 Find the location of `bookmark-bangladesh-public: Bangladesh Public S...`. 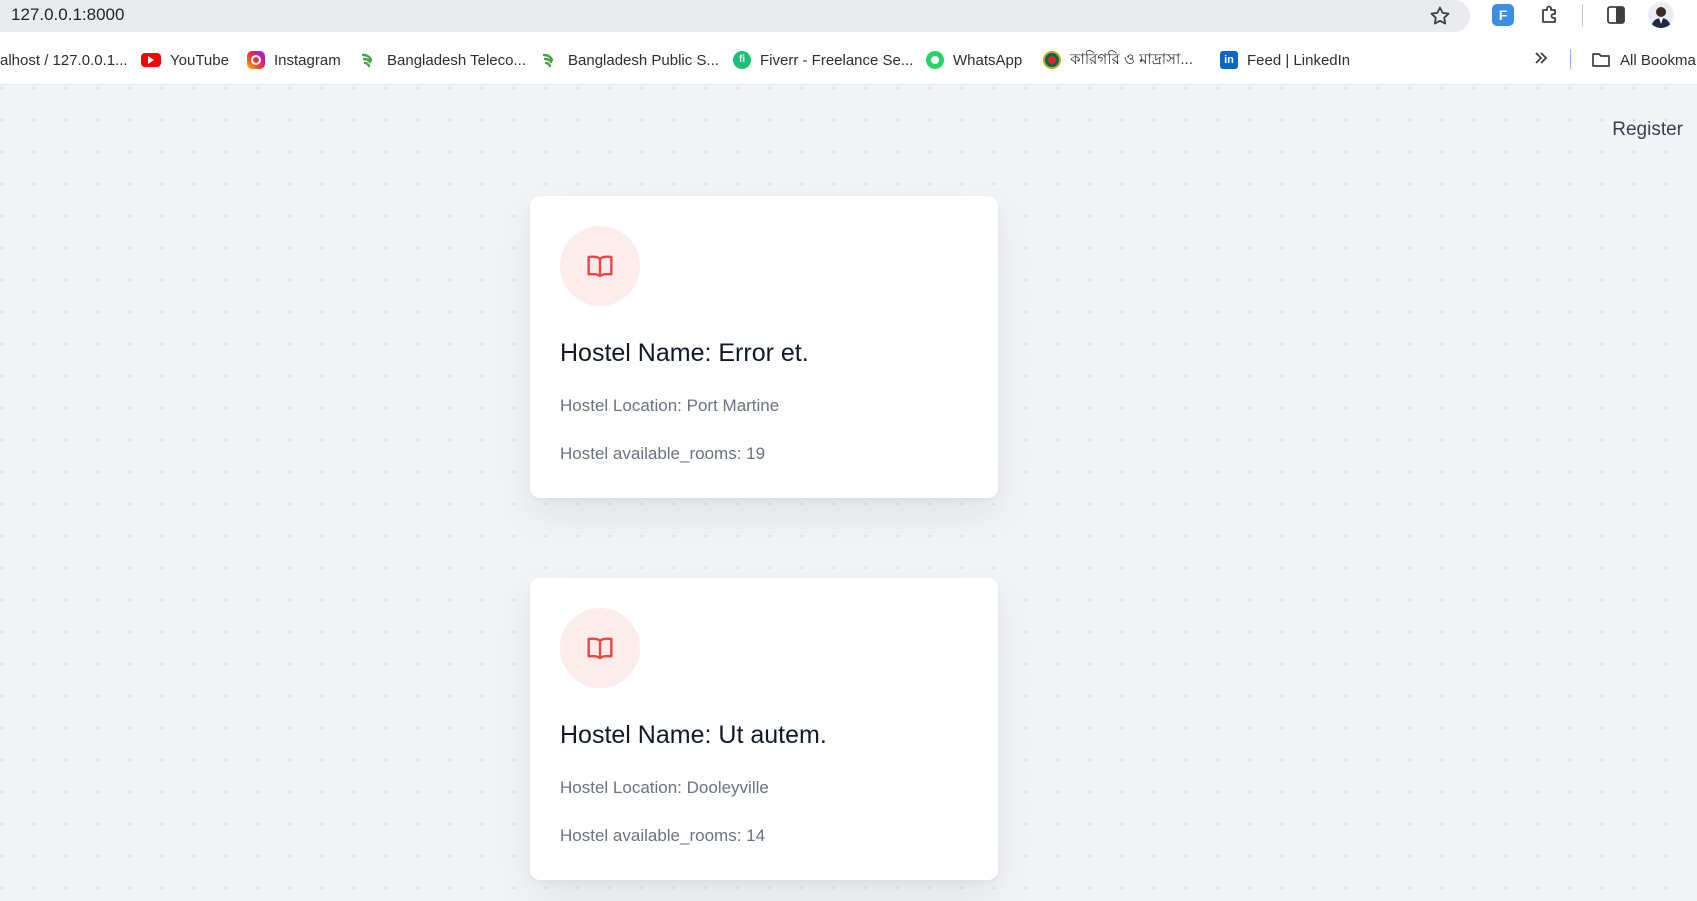

bookmark-bangladesh-public: Bangladesh Public S... is located at coordinates (630, 60).